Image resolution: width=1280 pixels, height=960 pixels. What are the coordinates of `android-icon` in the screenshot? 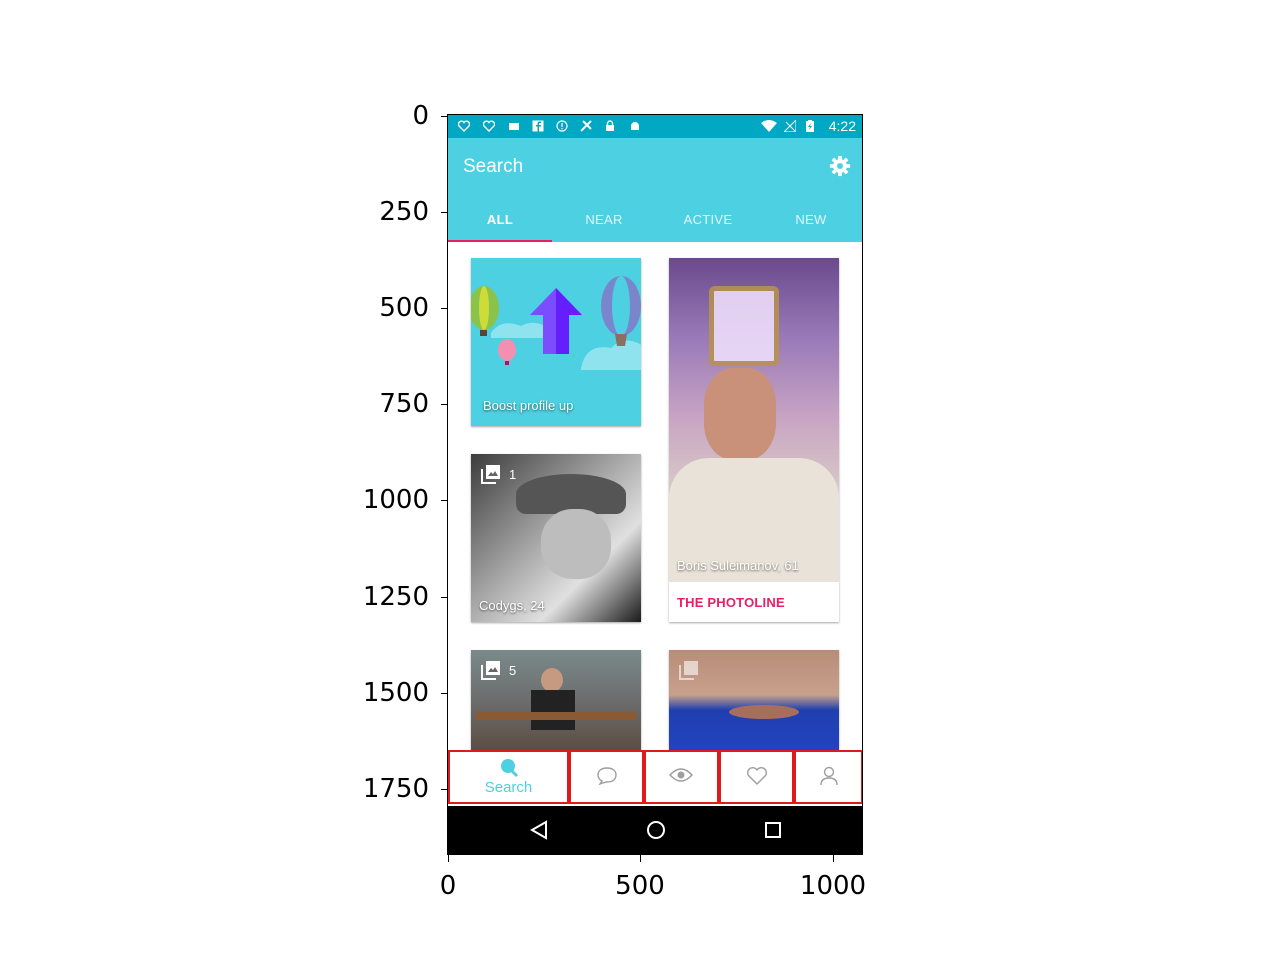 It's located at (635, 126).